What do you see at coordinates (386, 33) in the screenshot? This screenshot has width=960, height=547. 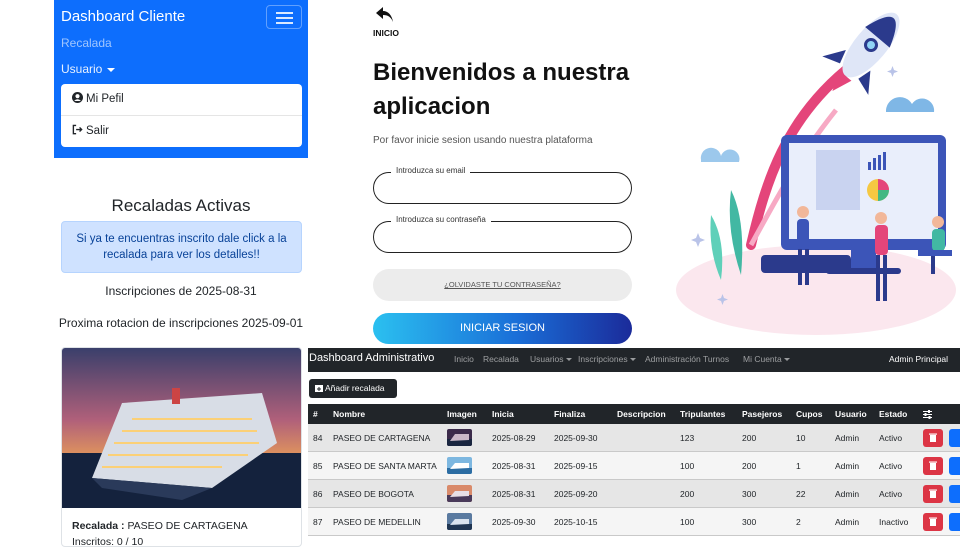 I see `inicio-link: INICIO` at bounding box center [386, 33].